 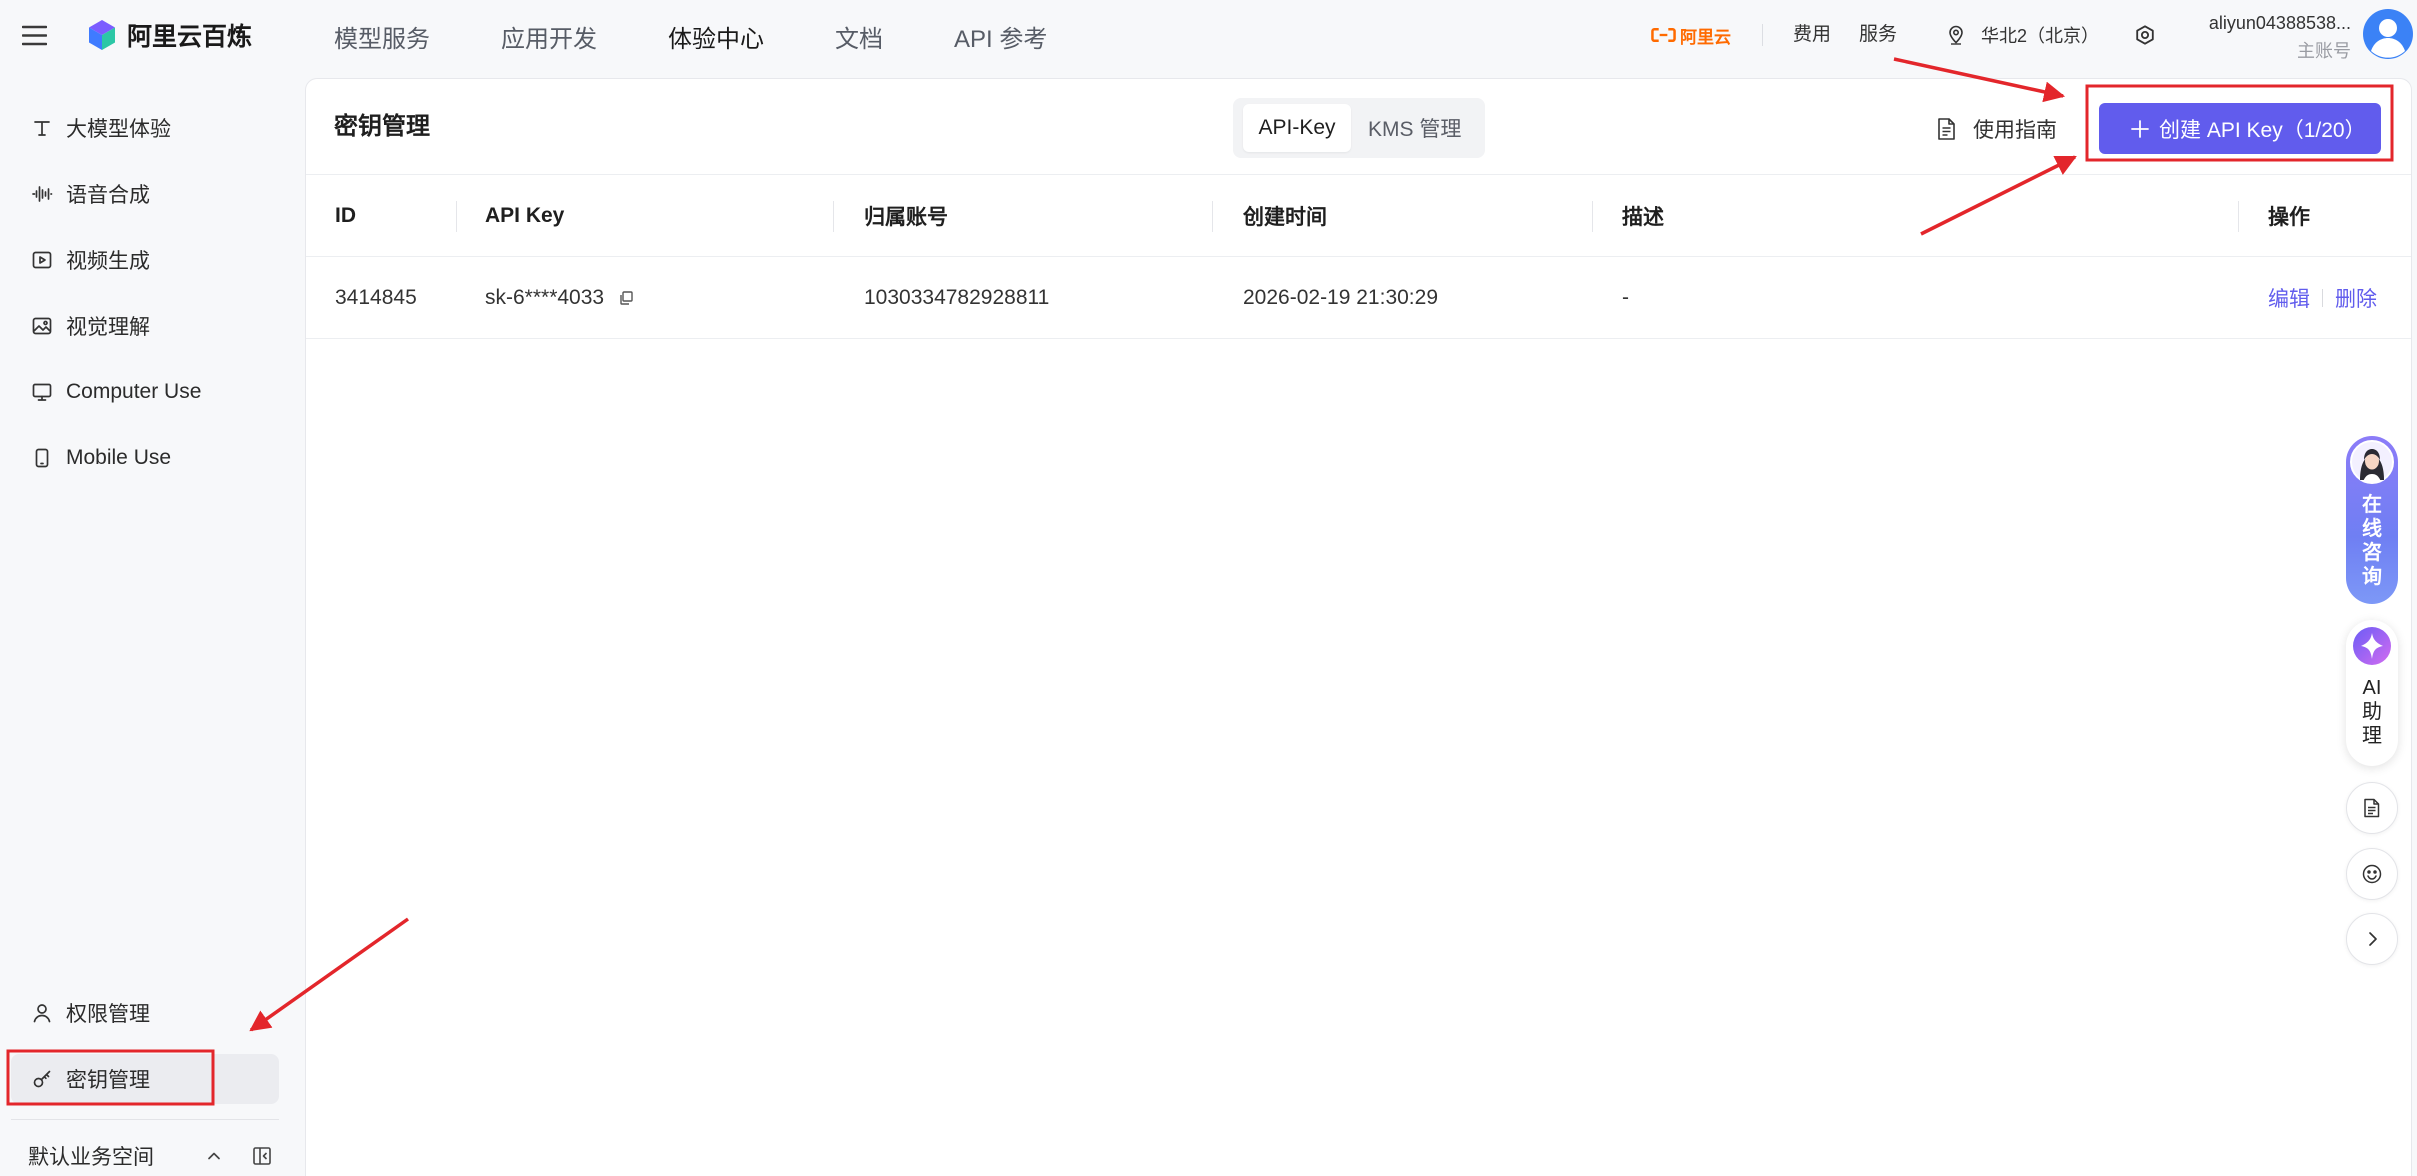 What do you see at coordinates (42, 326) in the screenshot?
I see `image-icon` at bounding box center [42, 326].